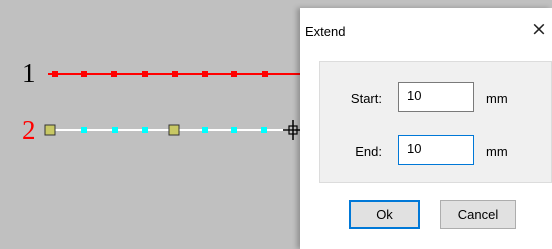 This screenshot has width=552, height=249. I want to click on line-2-label: 2, so click(29, 130).